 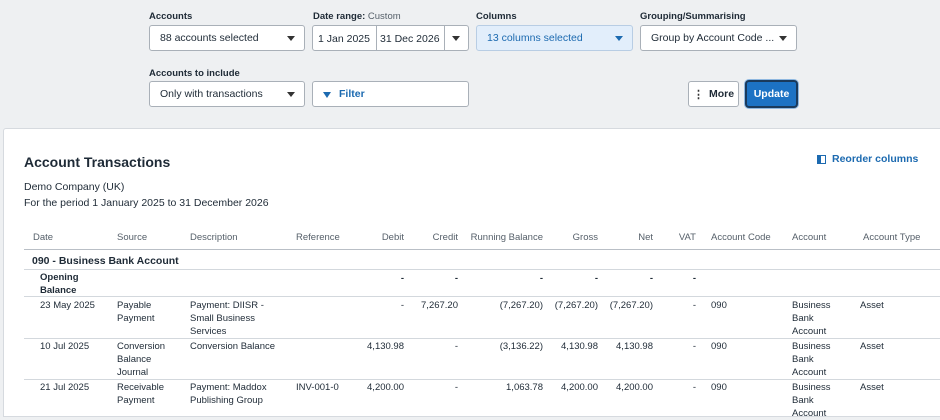 I want to click on accounts-value: 88 accounts selected, so click(x=209, y=38).